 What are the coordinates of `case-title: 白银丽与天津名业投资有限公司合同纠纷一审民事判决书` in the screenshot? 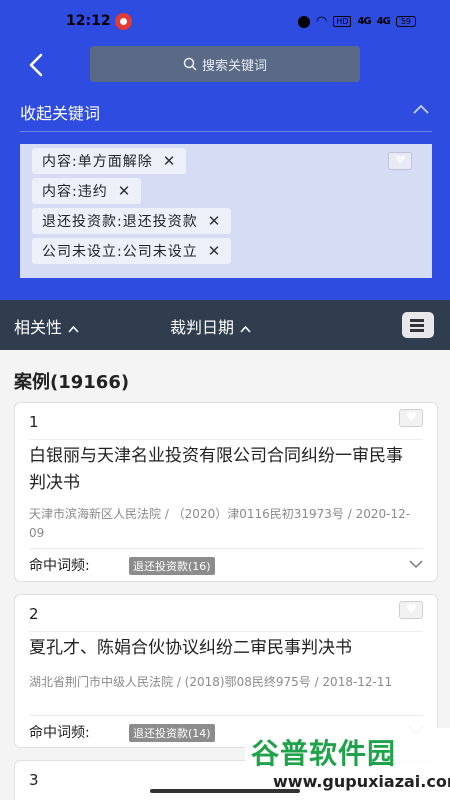 It's located at (223, 470).